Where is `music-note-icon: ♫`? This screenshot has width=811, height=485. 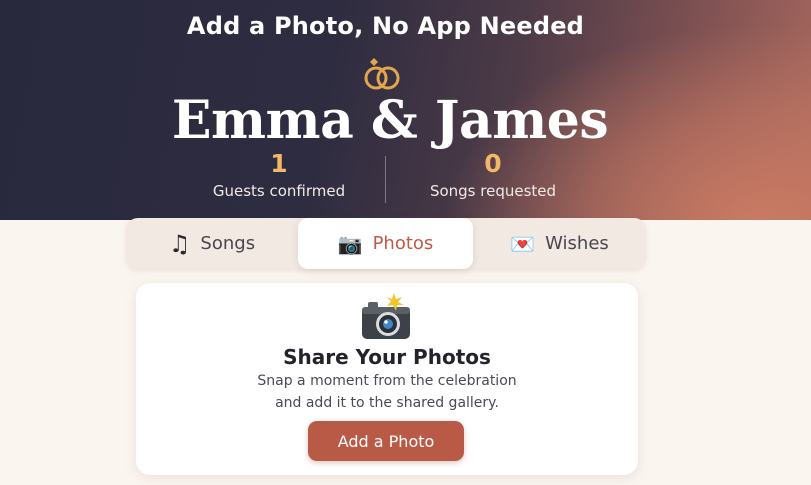
music-note-icon: ♫ is located at coordinates (179, 243).